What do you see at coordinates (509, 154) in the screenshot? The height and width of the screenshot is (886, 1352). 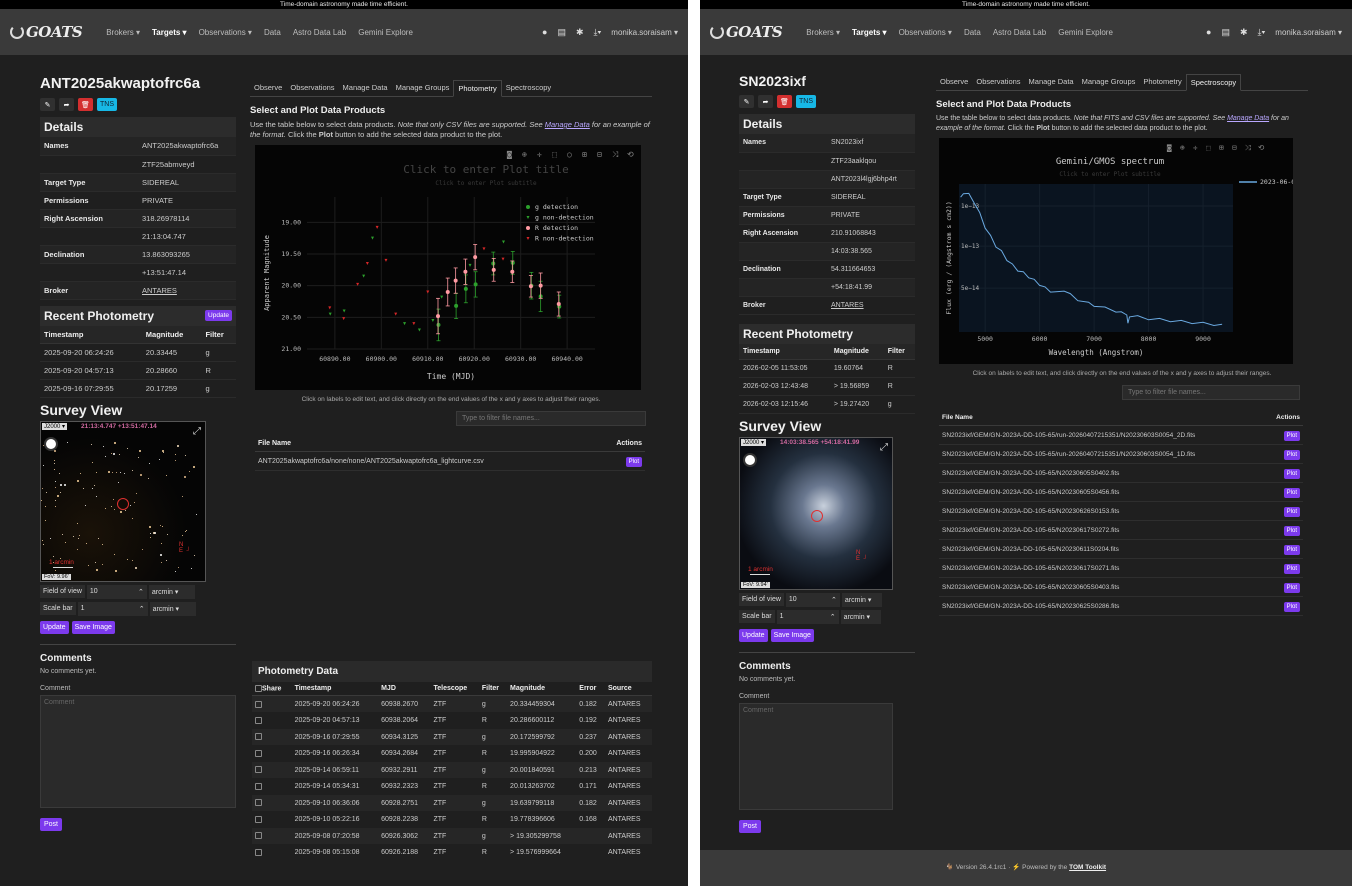 I see `camera-icon: ◙` at bounding box center [509, 154].